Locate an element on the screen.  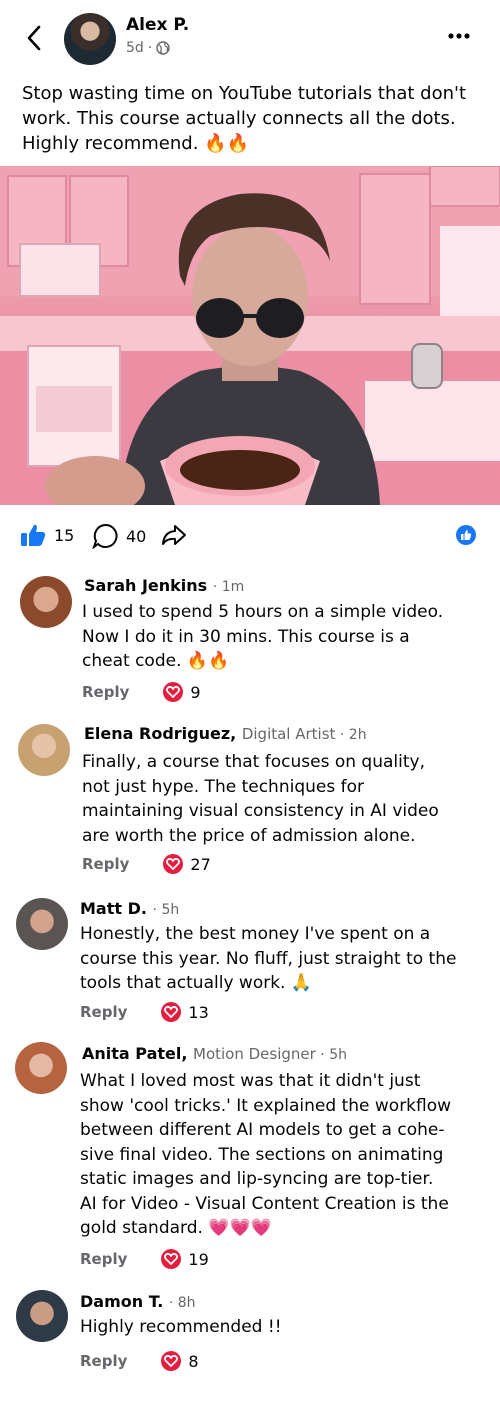
author-name: Alex P. is located at coordinates (157, 25).